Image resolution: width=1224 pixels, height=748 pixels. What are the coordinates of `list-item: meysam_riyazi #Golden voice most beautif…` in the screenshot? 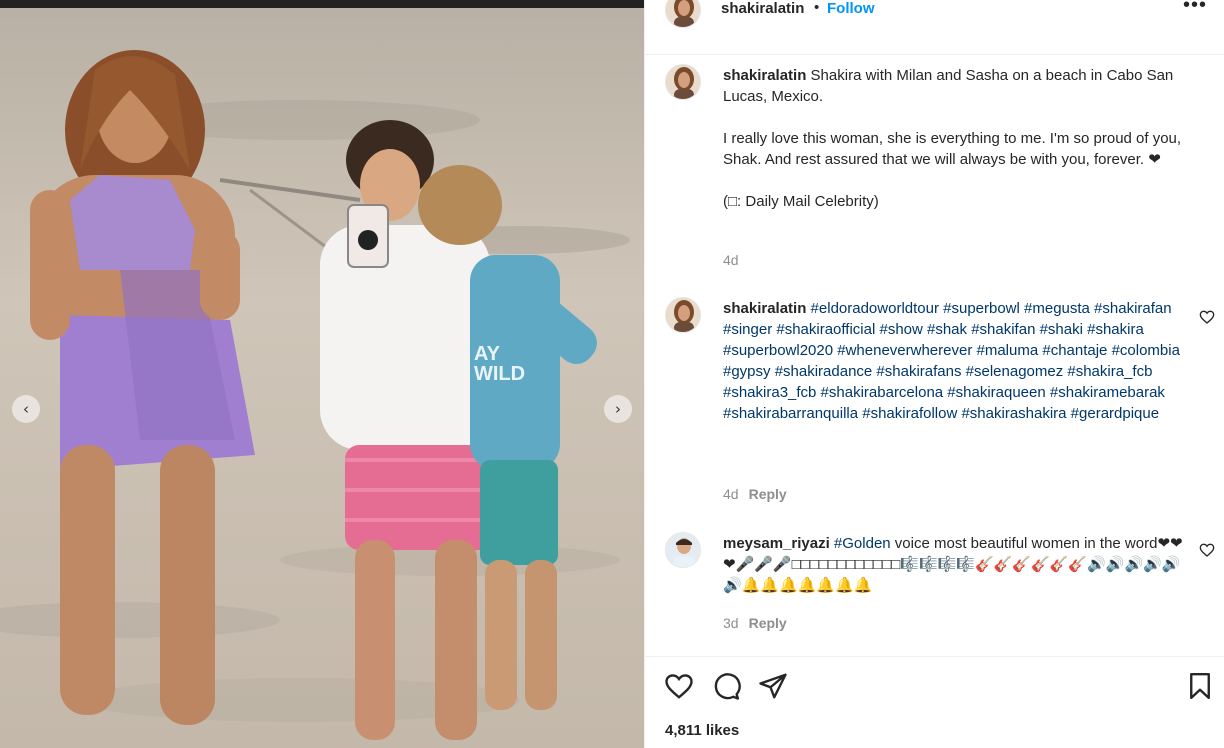 It's located at (934, 584).